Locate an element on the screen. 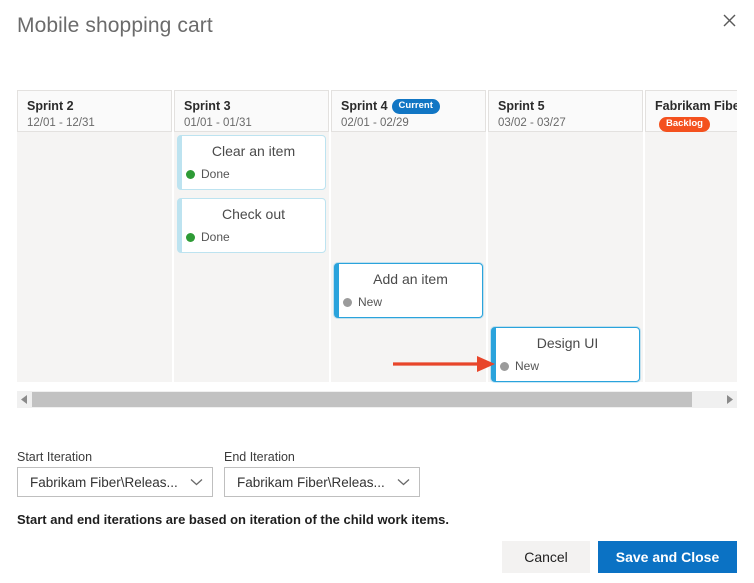  scrollbar-track is located at coordinates (377, 399).